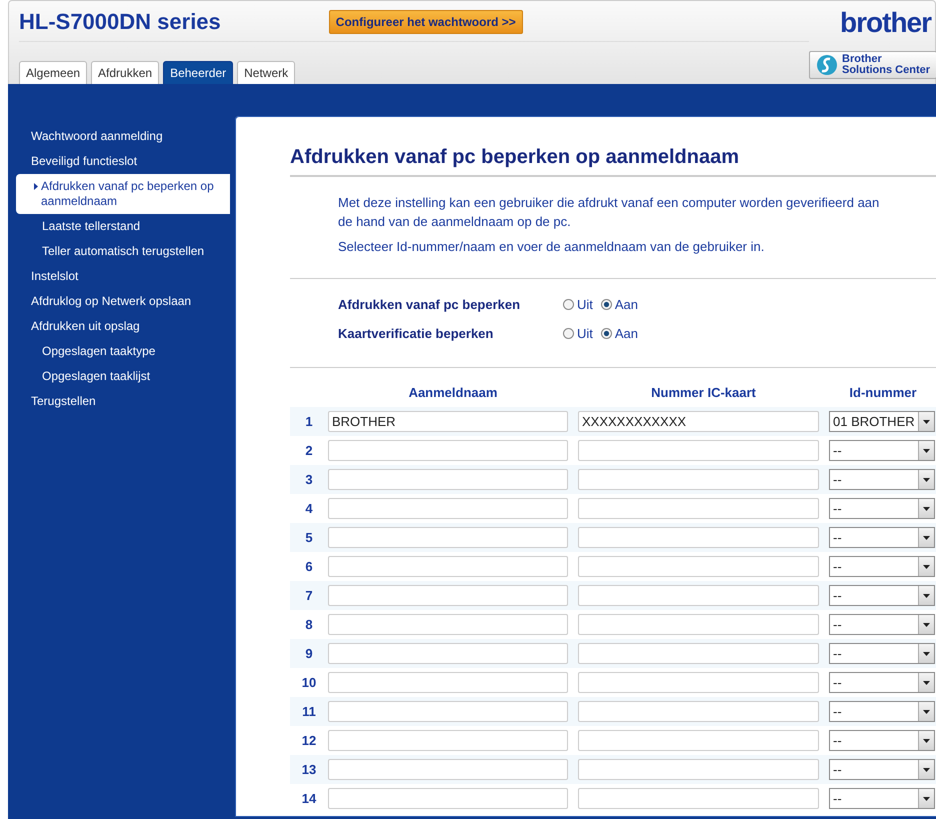 Image resolution: width=936 pixels, height=819 pixels. What do you see at coordinates (119, 136) in the screenshot?
I see `sidebar-item: Wachtwoord aanmelding` at bounding box center [119, 136].